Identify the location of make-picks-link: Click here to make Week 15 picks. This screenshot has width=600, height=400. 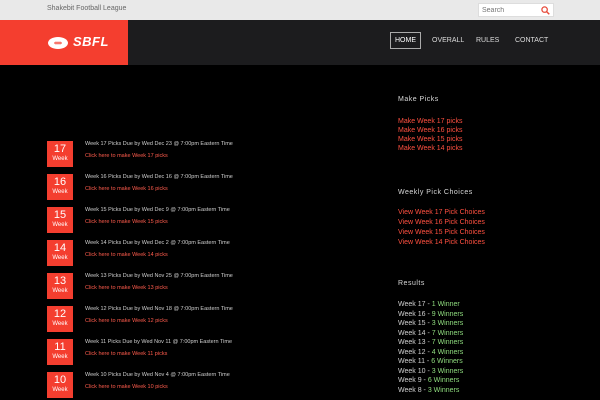
(126, 222).